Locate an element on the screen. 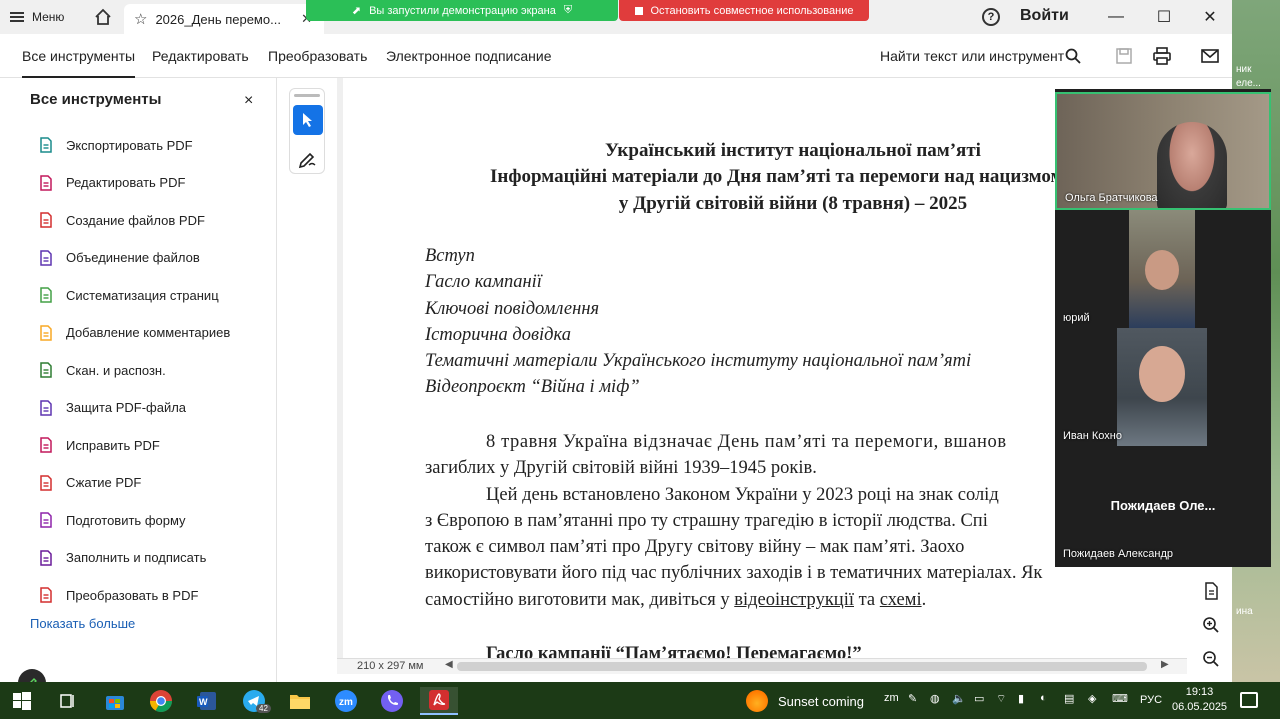 The width and height of the screenshot is (1280, 719). show-more-link: Показать больше is located at coordinates (82, 623).